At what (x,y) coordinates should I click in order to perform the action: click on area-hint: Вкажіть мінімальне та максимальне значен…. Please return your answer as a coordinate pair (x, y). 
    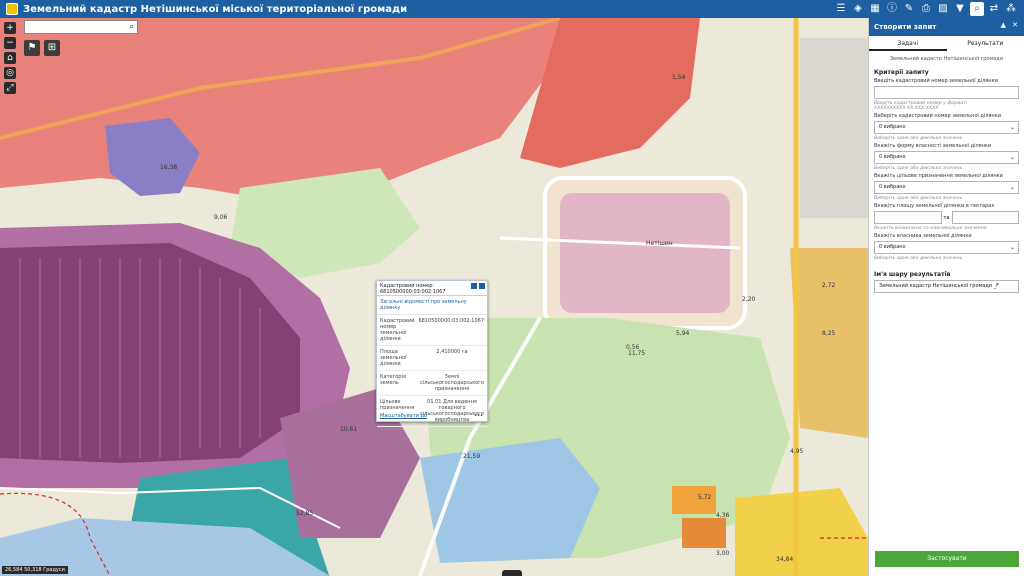
    Looking at the image, I should click on (930, 228).